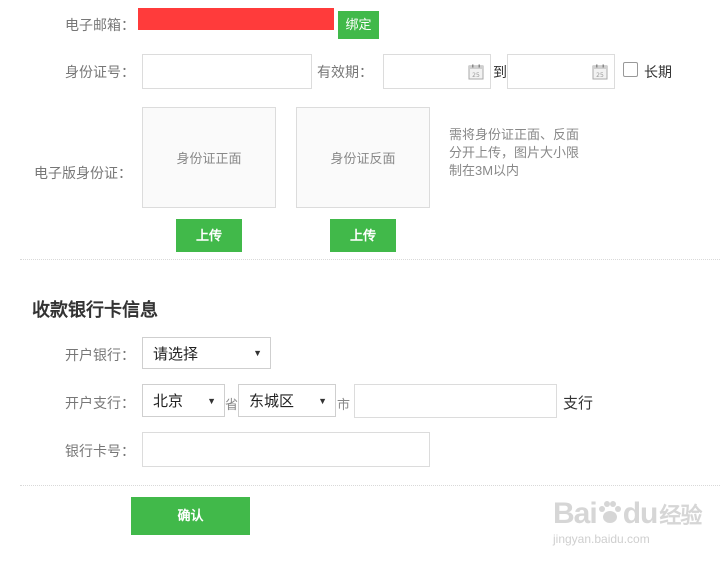  What do you see at coordinates (236, 19) in the screenshot?
I see `email-redaction` at bounding box center [236, 19].